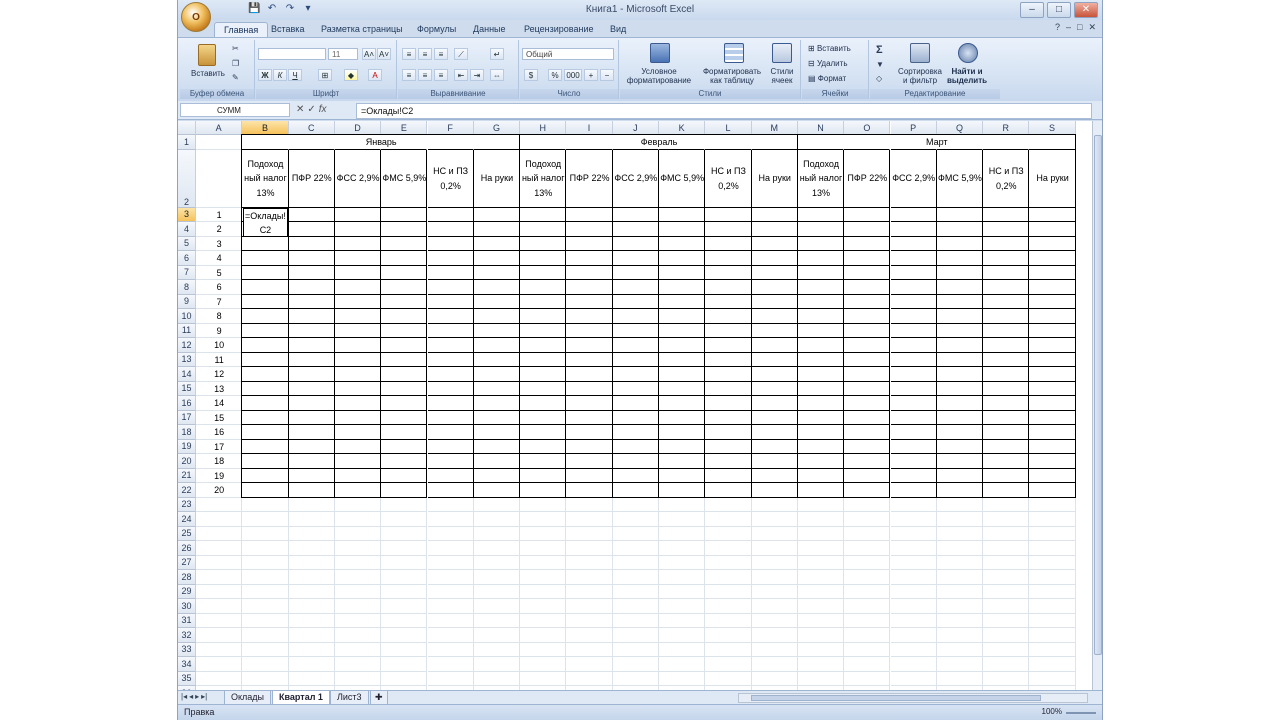 The image size is (1280, 720). Describe the element at coordinates (184, 696) in the screenshot. I see `first-sheet-icon: |◂` at that location.